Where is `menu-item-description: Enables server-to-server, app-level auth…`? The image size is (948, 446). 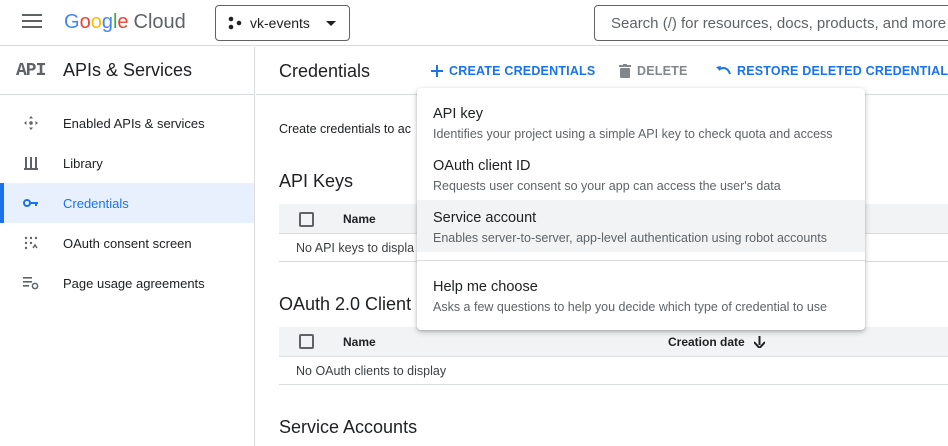 menu-item-description: Enables server-to-server, app-level auth… is located at coordinates (630, 238).